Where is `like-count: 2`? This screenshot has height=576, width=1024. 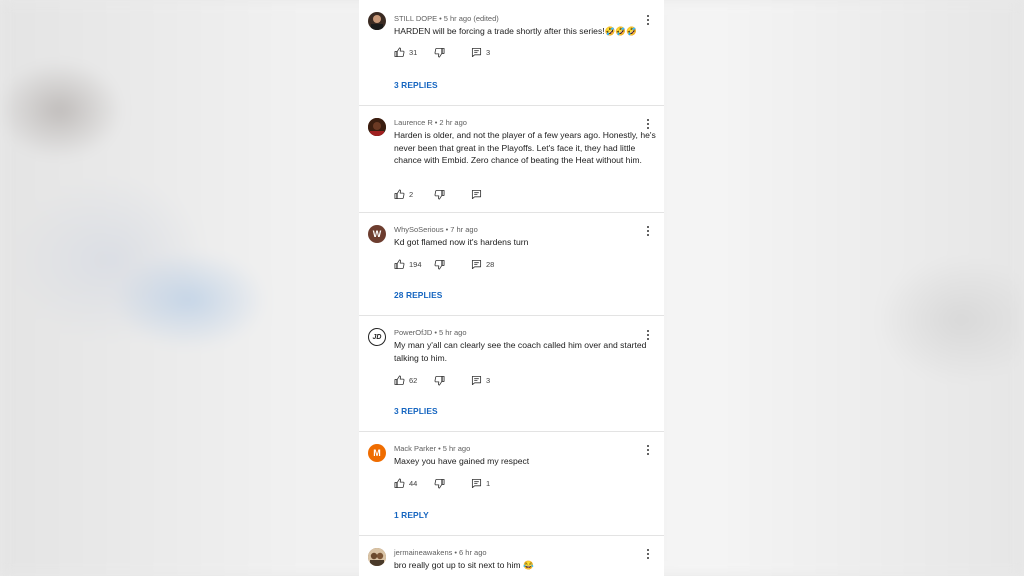 like-count: 2 is located at coordinates (411, 194).